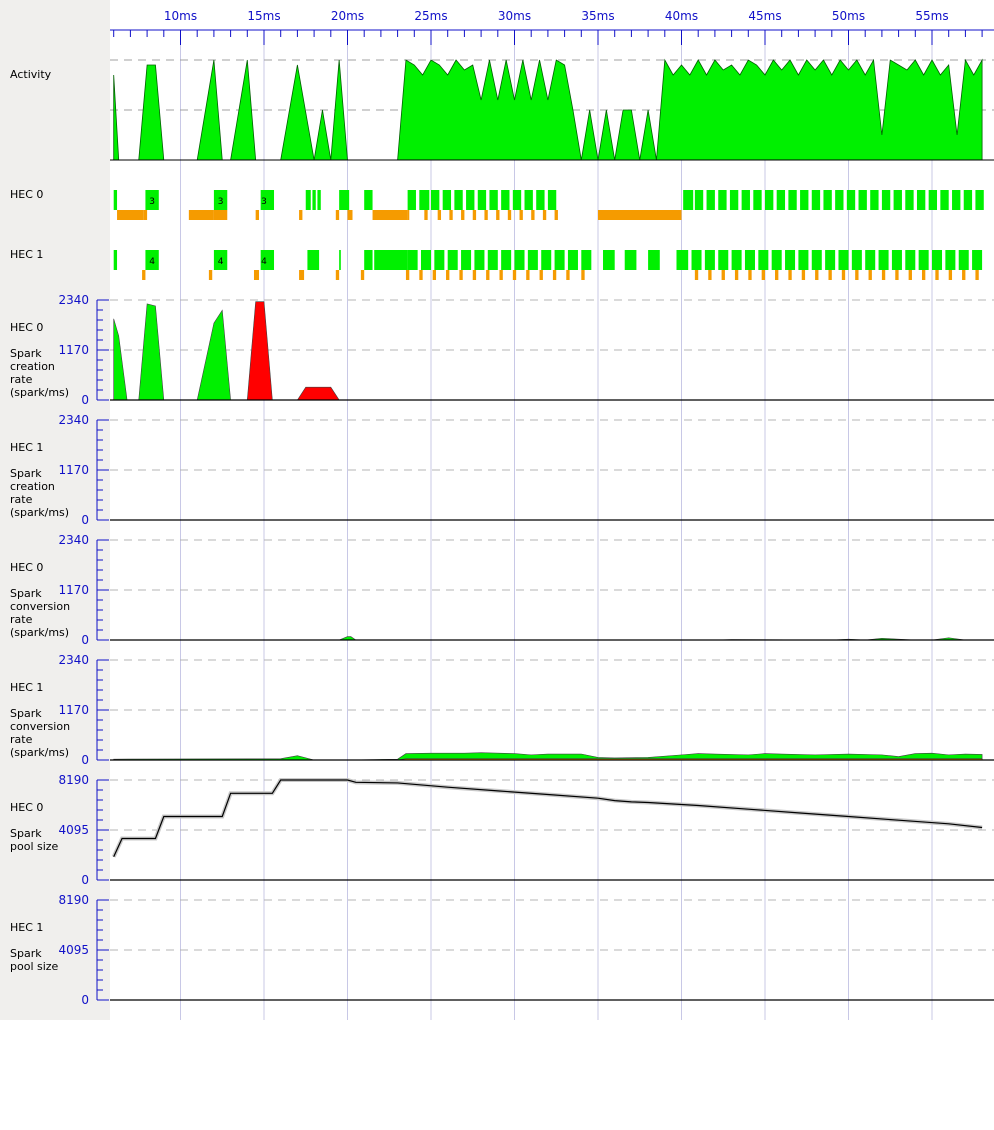 The image size is (994, 1130). What do you see at coordinates (73, 300) in the screenshot?
I see `y-tick-label: 2340` at bounding box center [73, 300].